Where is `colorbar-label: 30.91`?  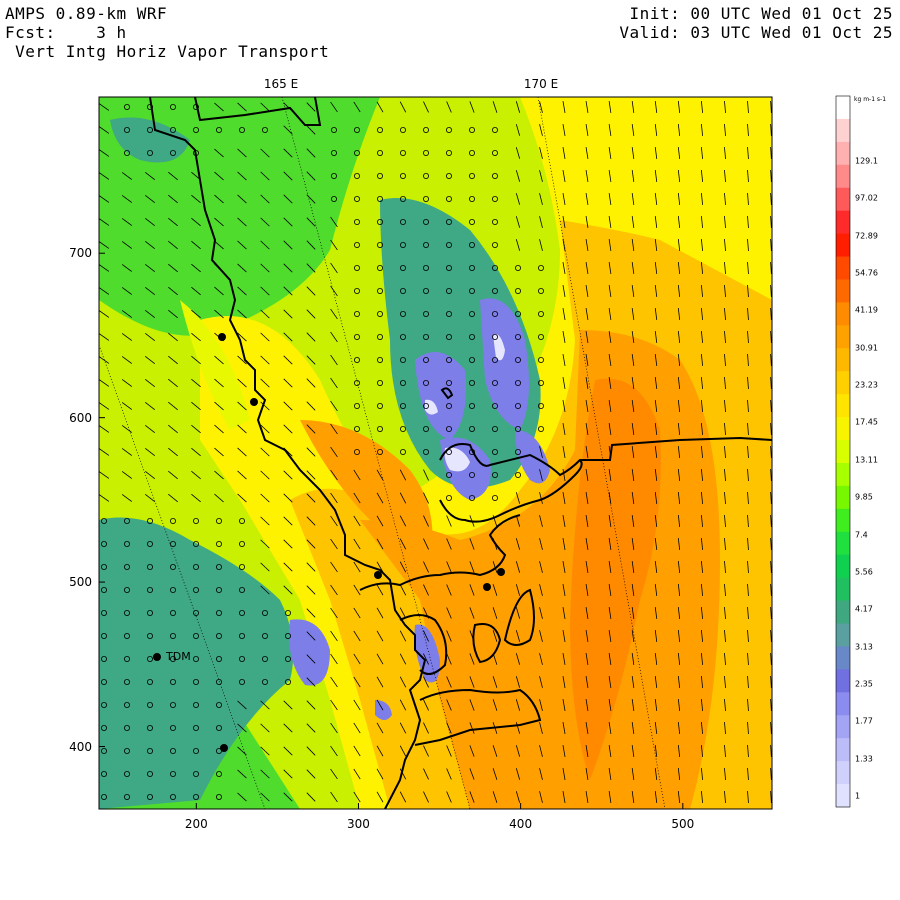
colorbar-label: 30.91 is located at coordinates (866, 348).